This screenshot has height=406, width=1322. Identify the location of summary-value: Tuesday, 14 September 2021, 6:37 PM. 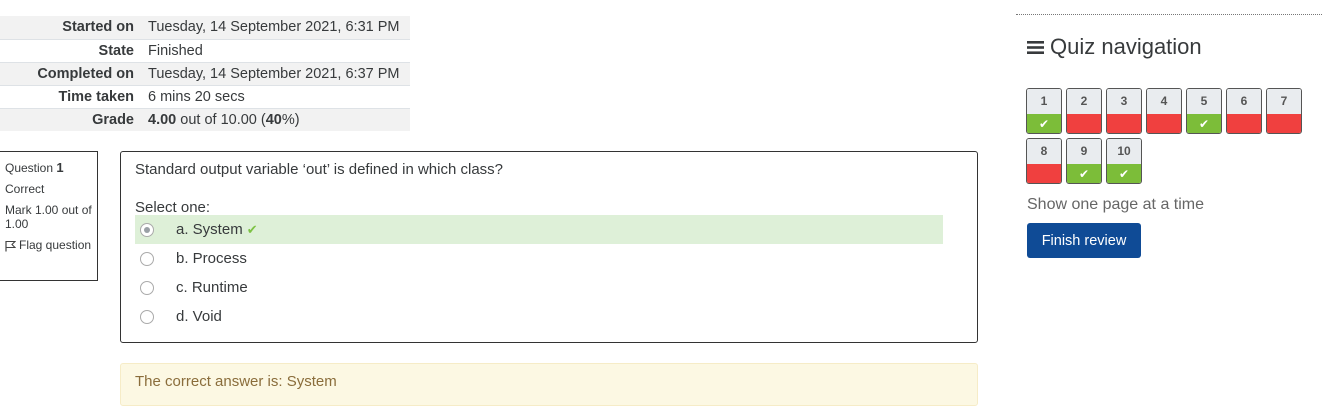
(275, 73).